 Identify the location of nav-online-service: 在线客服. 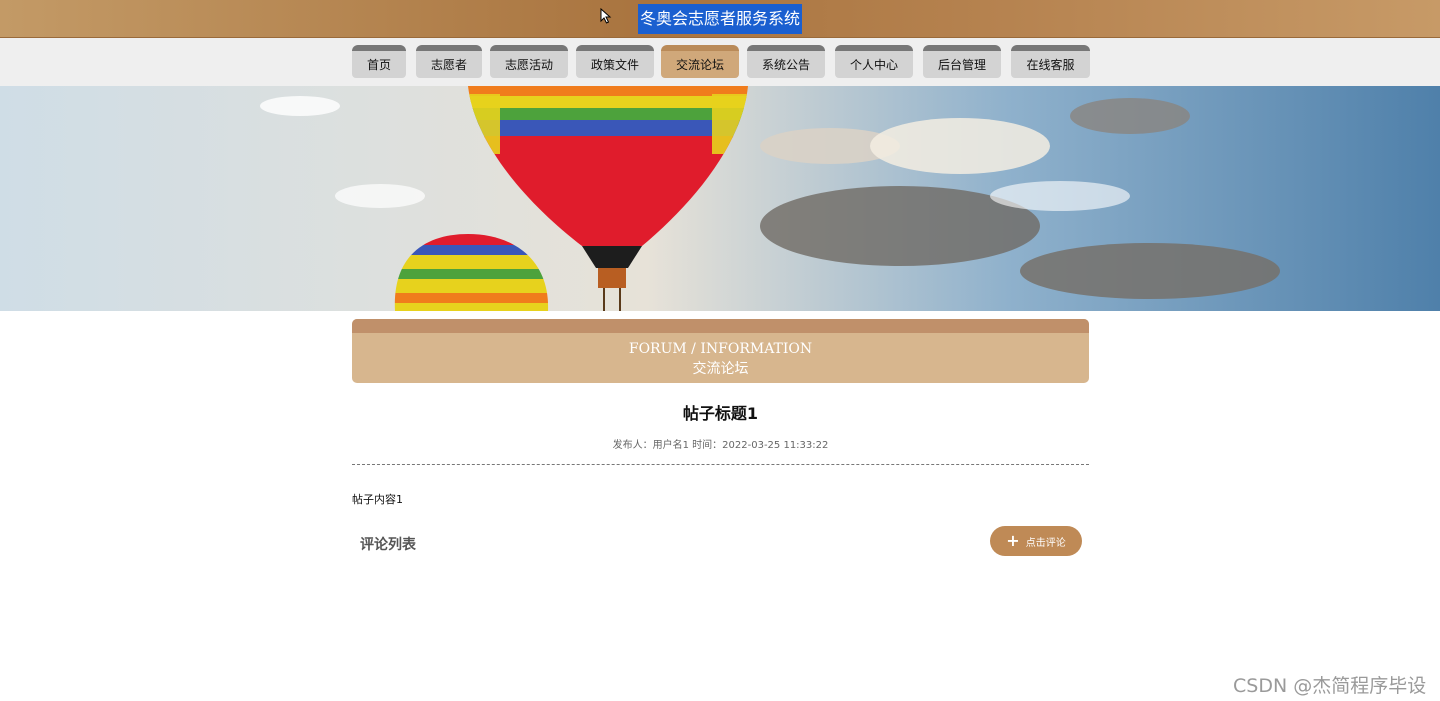
(1050, 61).